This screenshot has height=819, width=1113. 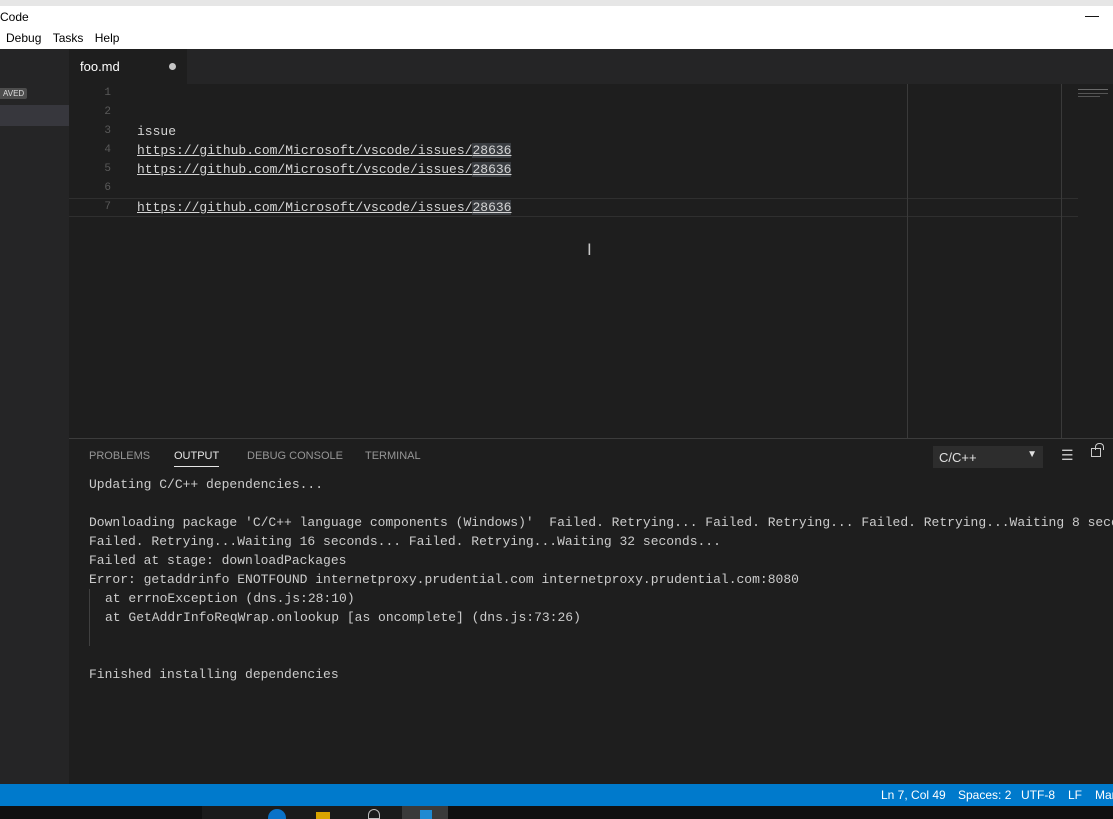 I want to click on menu-debug: Debug, so click(x=23, y=38).